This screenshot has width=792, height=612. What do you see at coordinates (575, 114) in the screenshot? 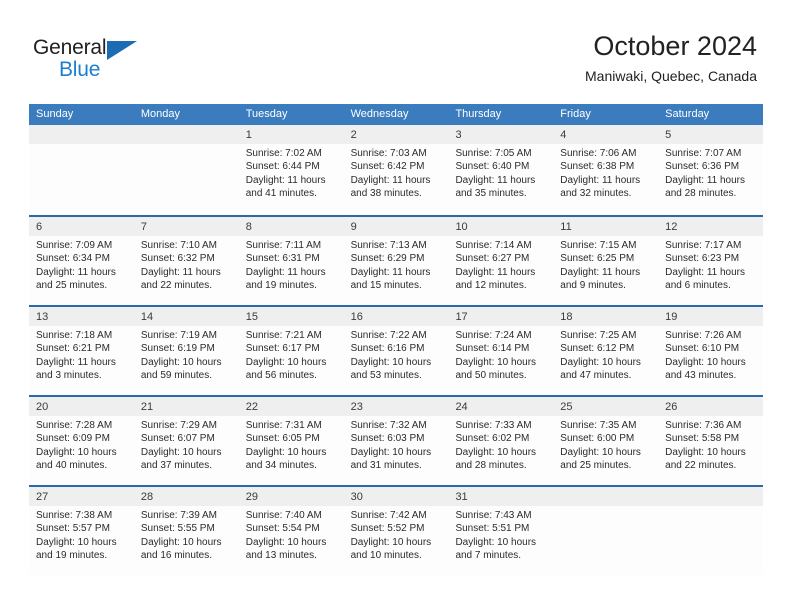
I see `day-of-week-header-friday: Friday` at bounding box center [575, 114].